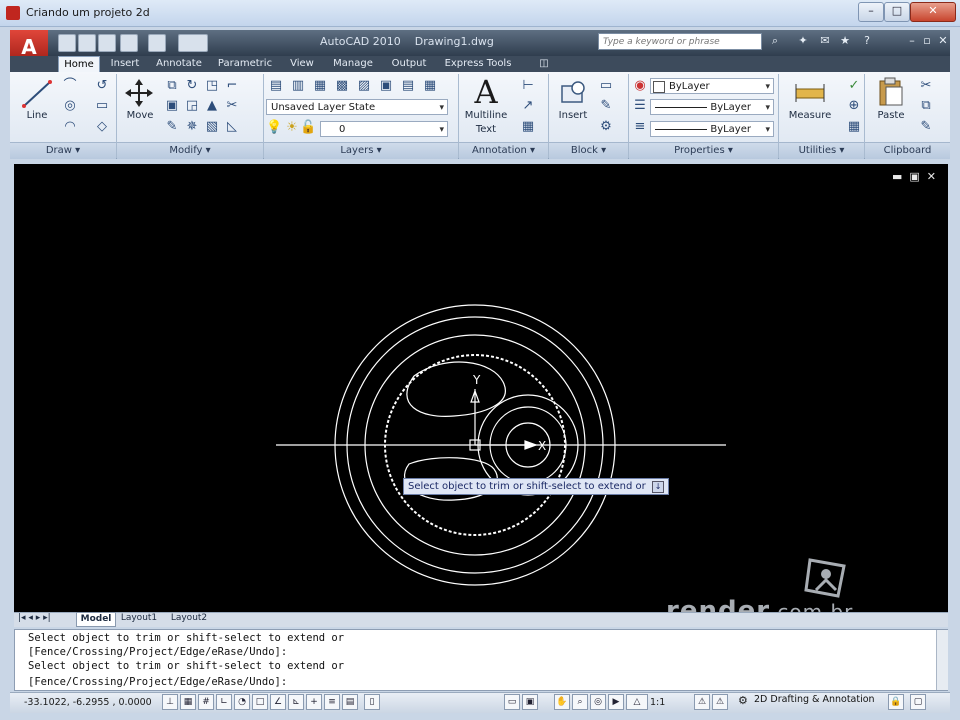 This screenshot has height=720, width=960. I want to click on trim-icon: ✂, so click(232, 106).